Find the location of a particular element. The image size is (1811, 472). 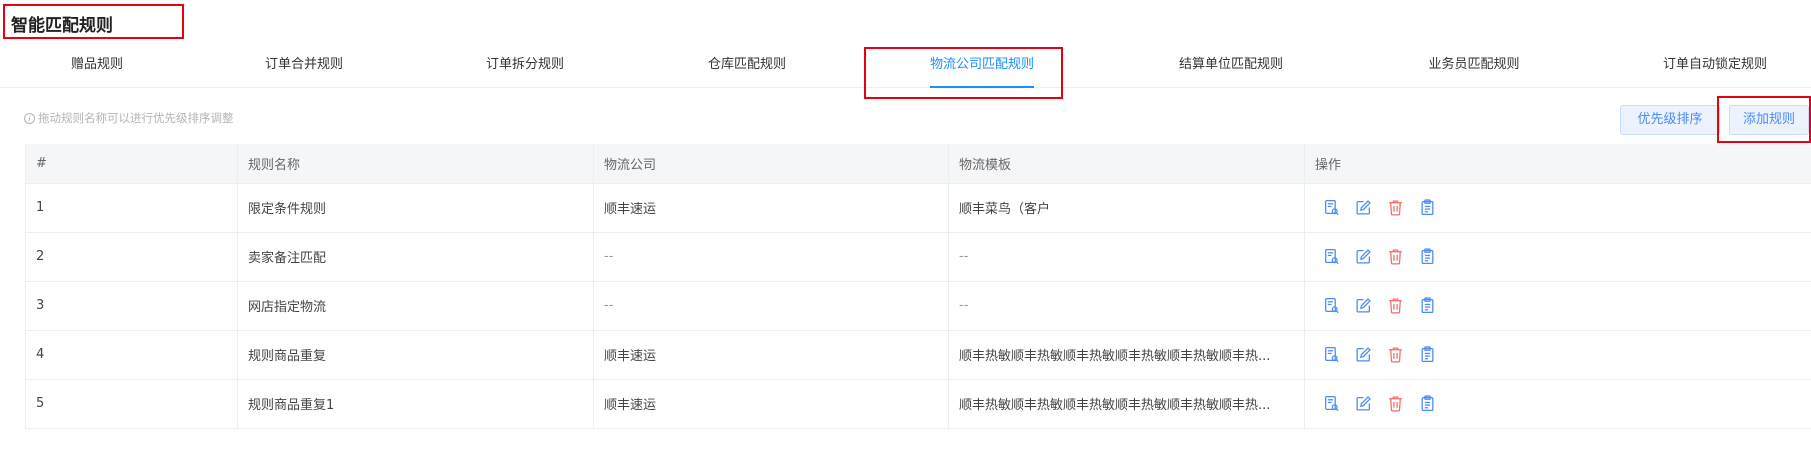

cell-index: 2 is located at coordinates (131, 257).